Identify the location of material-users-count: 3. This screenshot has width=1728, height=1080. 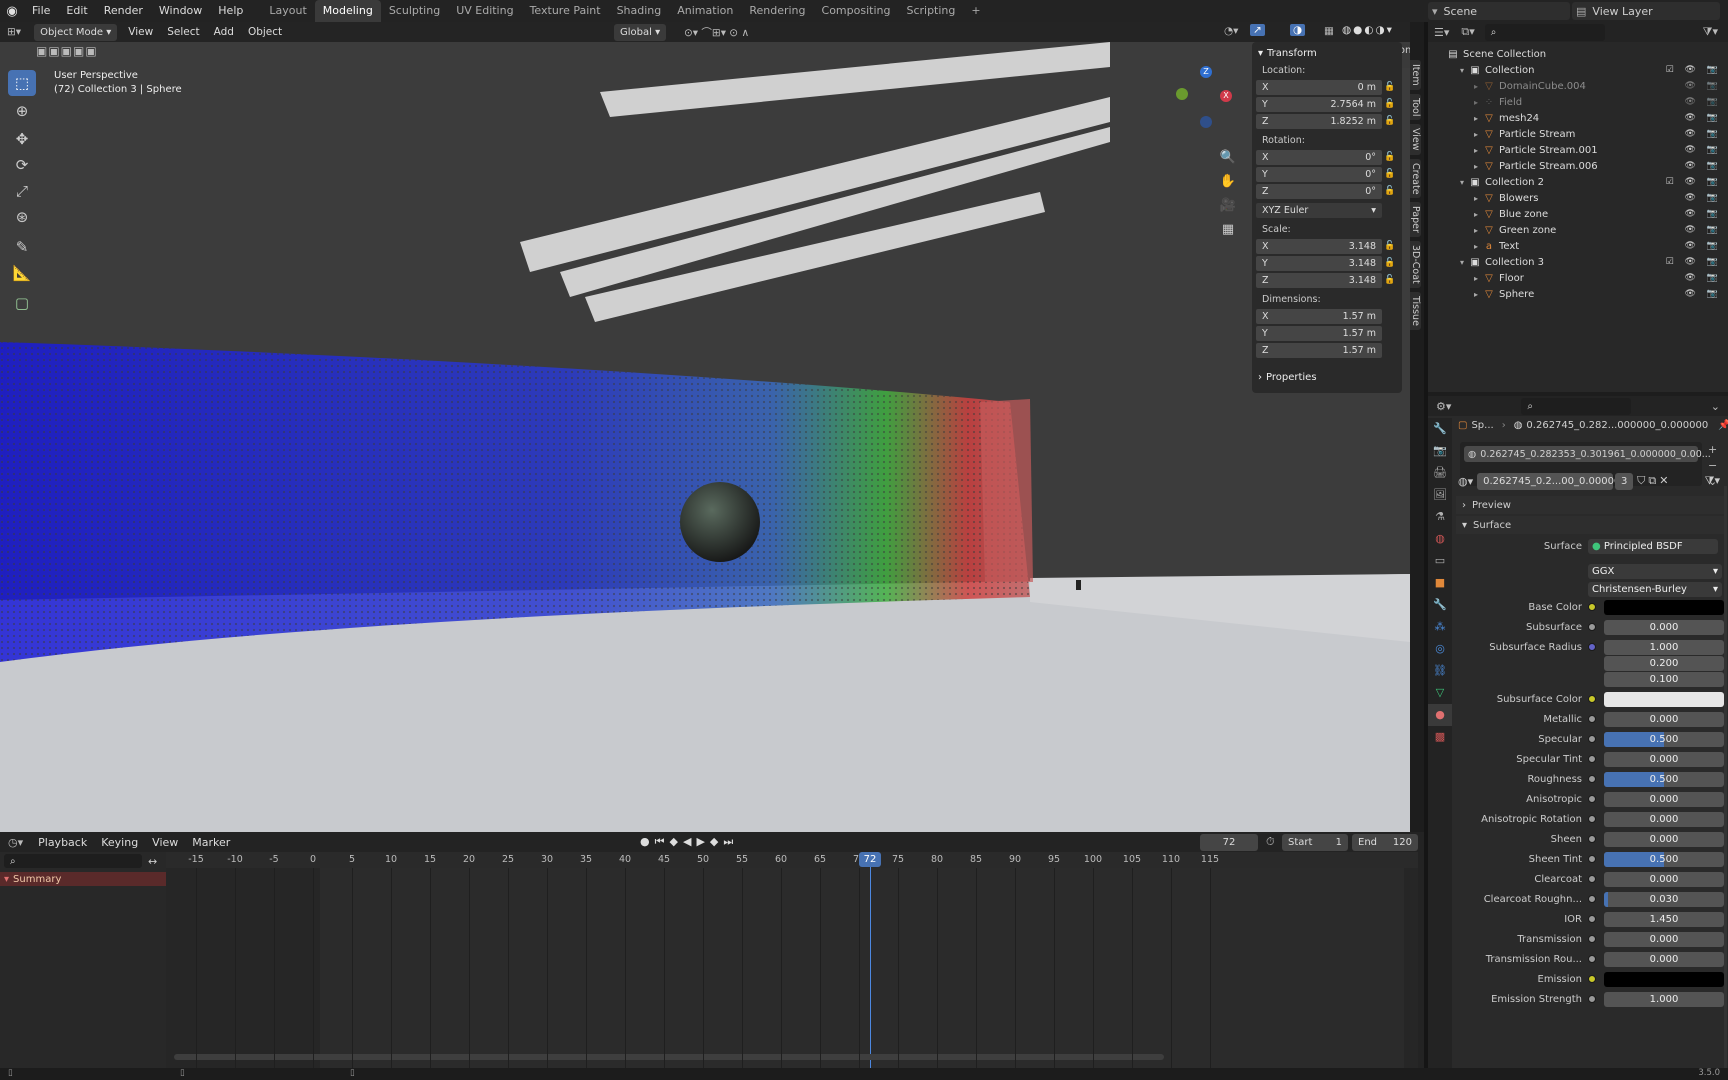
(1624, 481).